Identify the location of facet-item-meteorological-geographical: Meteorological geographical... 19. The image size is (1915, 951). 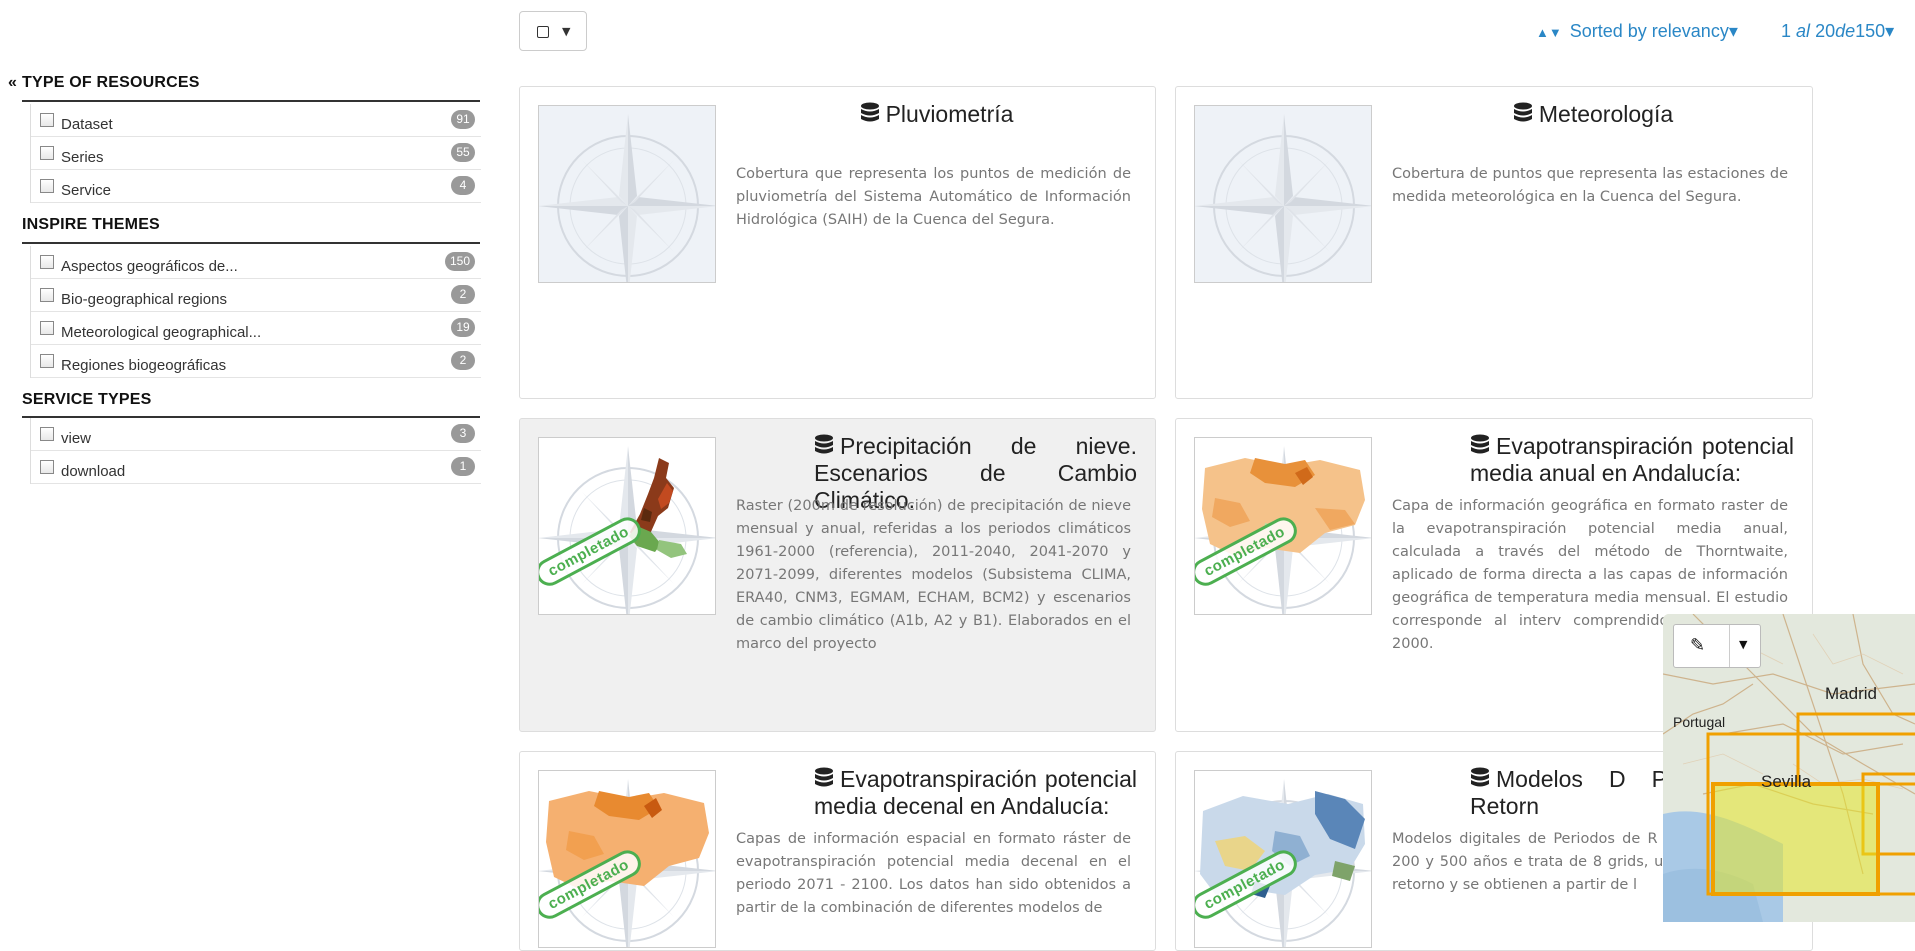
(256, 328).